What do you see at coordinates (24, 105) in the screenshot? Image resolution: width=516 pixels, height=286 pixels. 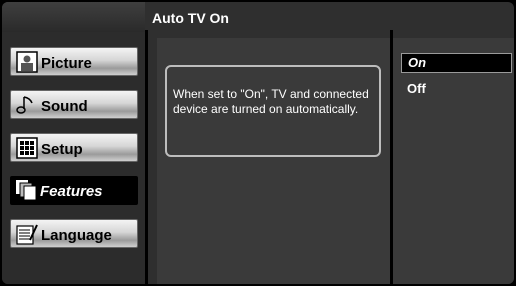 I see `sound-icon` at bounding box center [24, 105].